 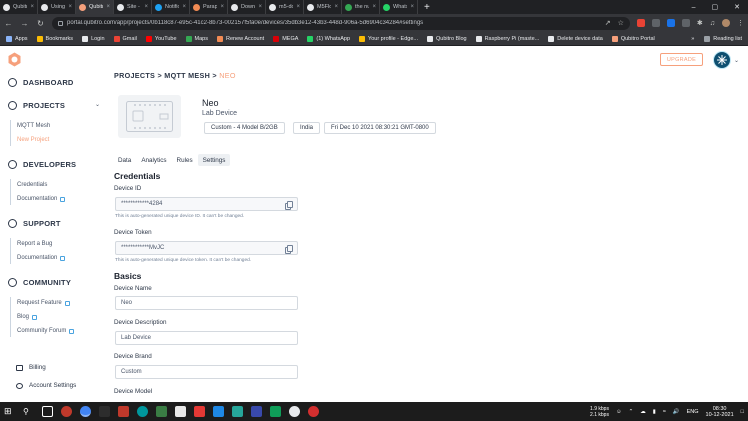 I want to click on nav-projects: PROJECTS, so click(x=36, y=105).